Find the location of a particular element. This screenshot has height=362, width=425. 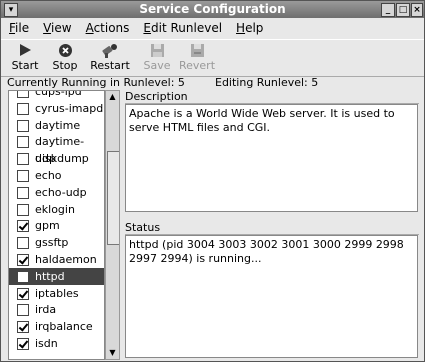

service-name: eklogin is located at coordinates (55, 209).